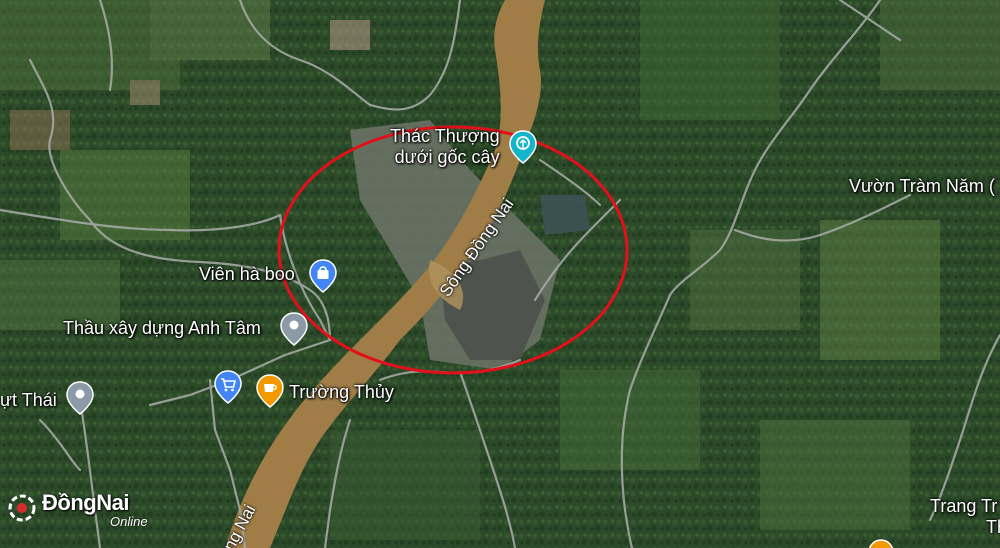  Describe the element at coordinates (129, 521) in the screenshot. I see `watermark-sub: Online` at that location.